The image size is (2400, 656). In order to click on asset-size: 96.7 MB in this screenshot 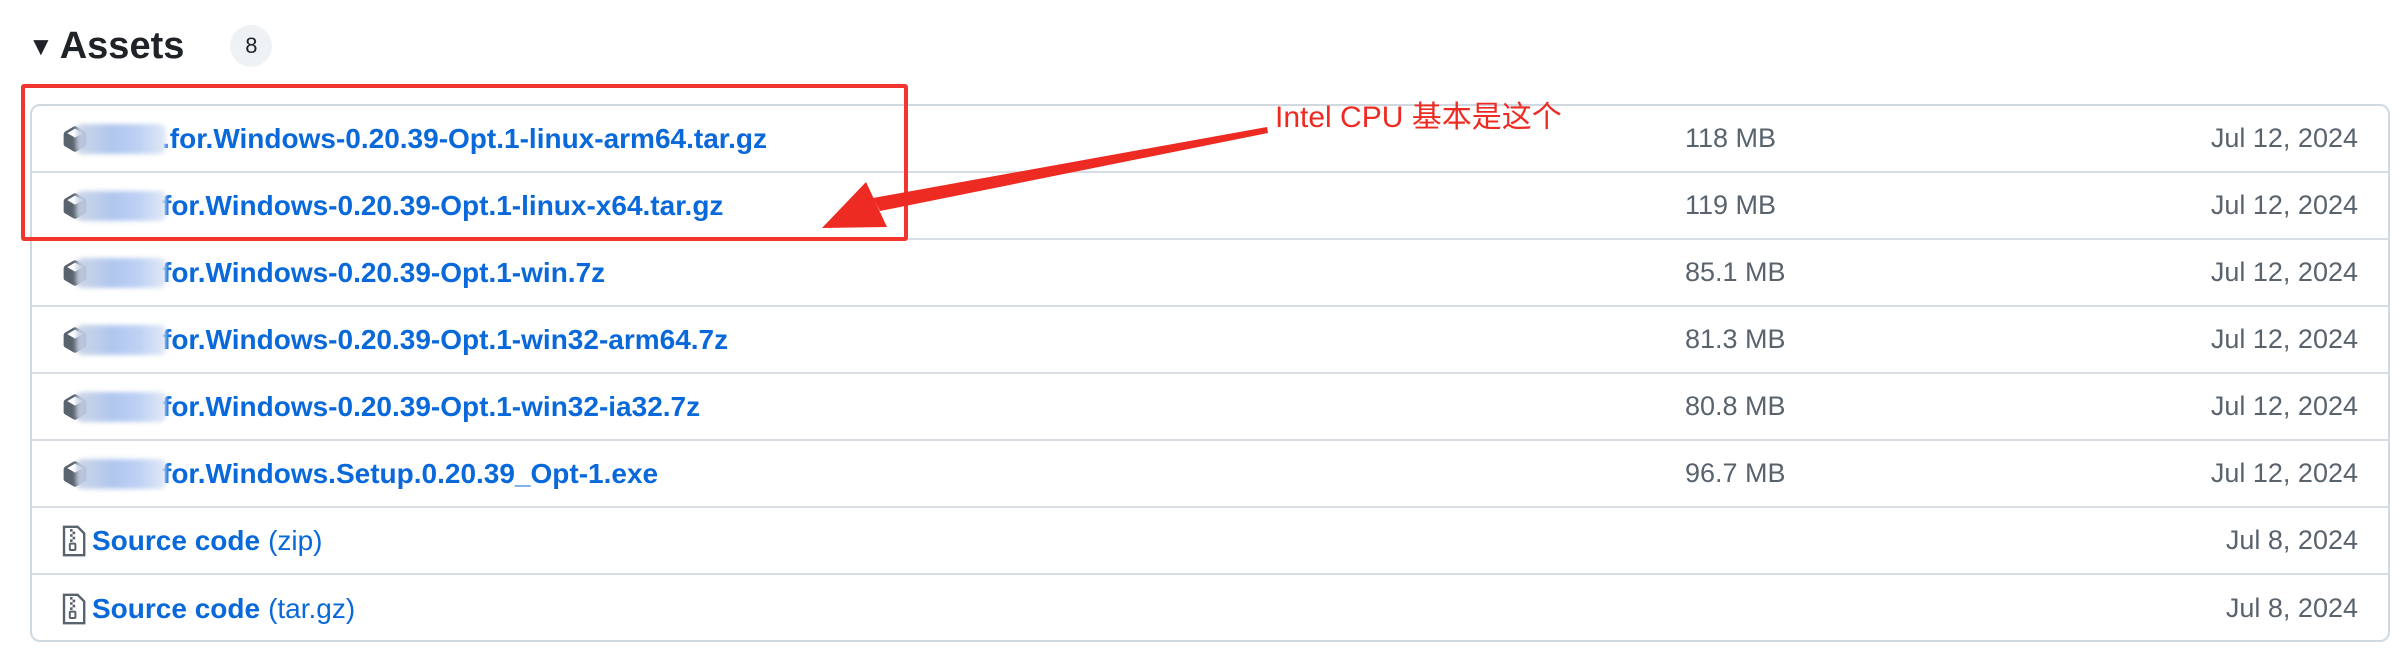, I will do `click(1735, 473)`.